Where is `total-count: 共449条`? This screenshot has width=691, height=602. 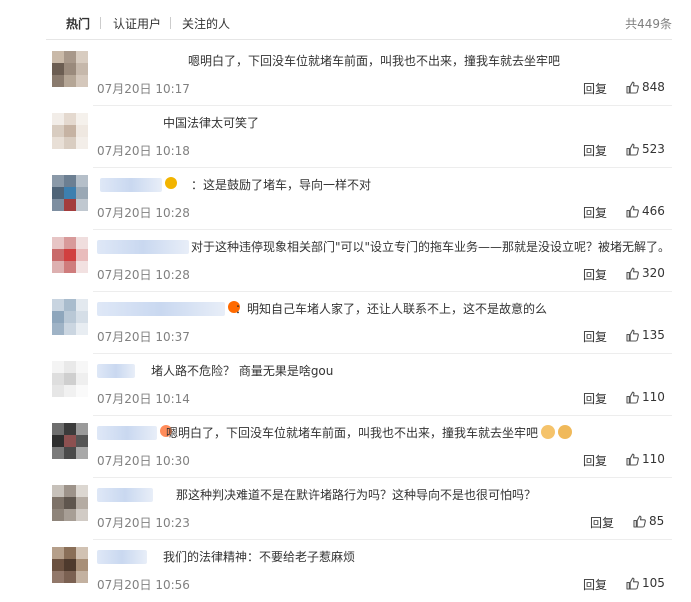 total-count: 共449条 is located at coordinates (648, 24).